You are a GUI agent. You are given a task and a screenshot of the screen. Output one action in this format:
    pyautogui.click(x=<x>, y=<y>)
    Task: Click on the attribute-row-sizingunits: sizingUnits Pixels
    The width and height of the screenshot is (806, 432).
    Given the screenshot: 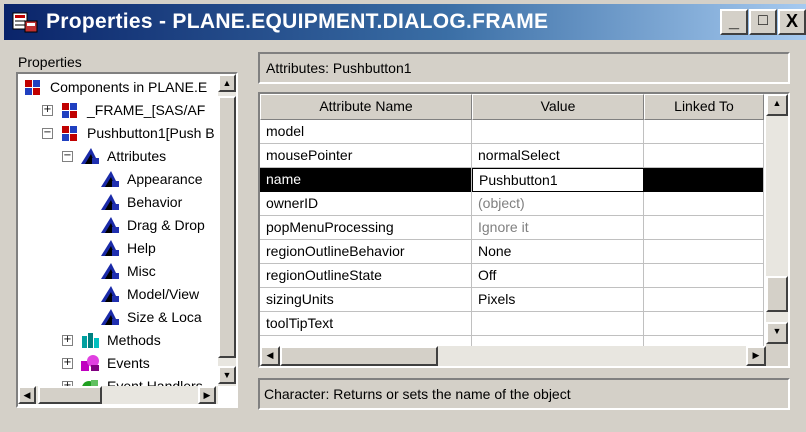 What is the action you would take?
    pyautogui.click(x=512, y=300)
    